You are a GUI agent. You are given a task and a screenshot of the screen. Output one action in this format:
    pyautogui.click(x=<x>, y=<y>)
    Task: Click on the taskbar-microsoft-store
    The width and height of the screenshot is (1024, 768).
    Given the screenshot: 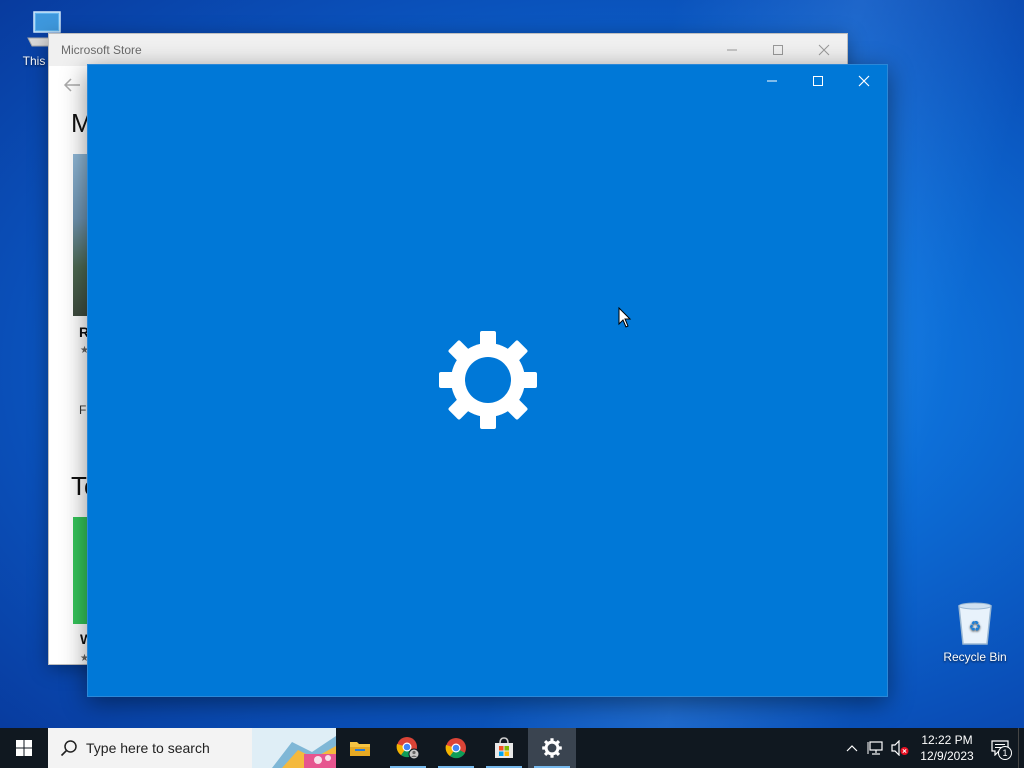 What is the action you would take?
    pyautogui.click(x=504, y=748)
    